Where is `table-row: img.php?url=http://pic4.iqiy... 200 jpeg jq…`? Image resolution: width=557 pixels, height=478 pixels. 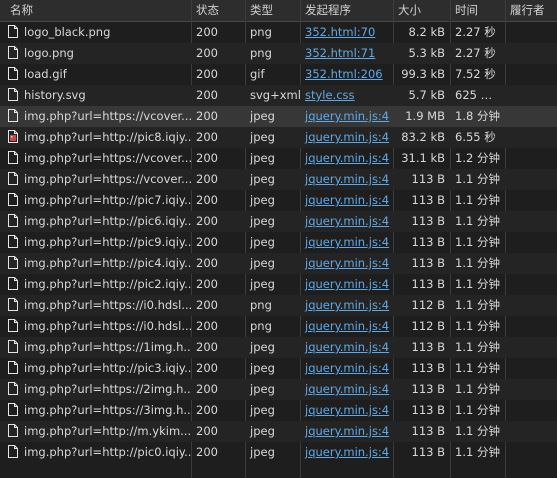 table-row: img.php?url=http://pic4.iqiy... 200 jpeg jq… is located at coordinates (278, 263).